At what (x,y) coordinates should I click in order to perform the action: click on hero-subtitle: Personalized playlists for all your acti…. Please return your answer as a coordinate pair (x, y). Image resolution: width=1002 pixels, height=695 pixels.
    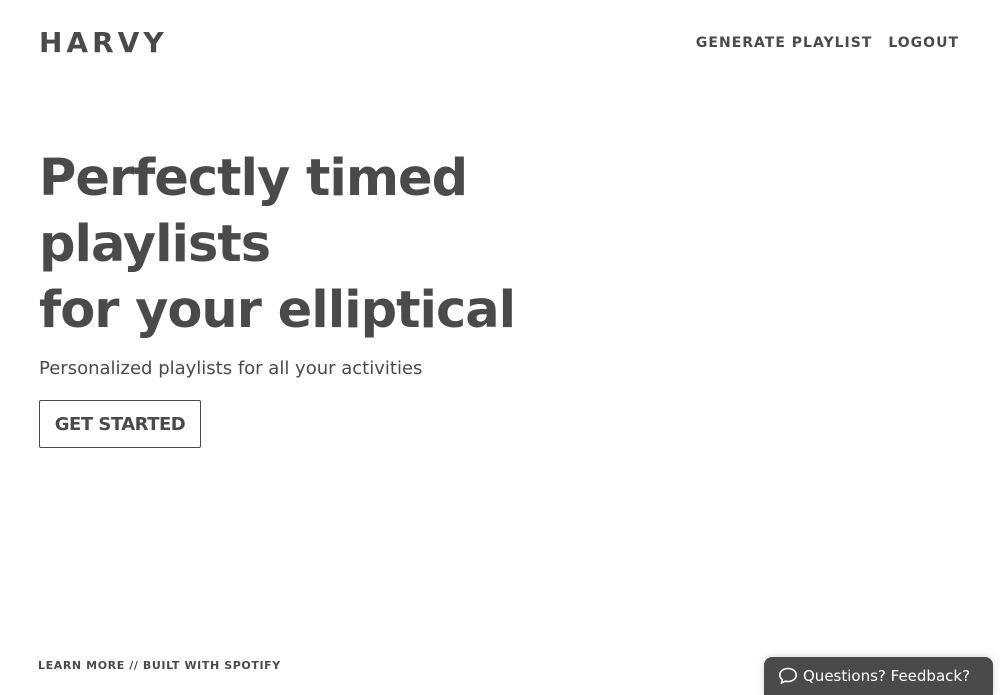
    Looking at the image, I should click on (231, 368).